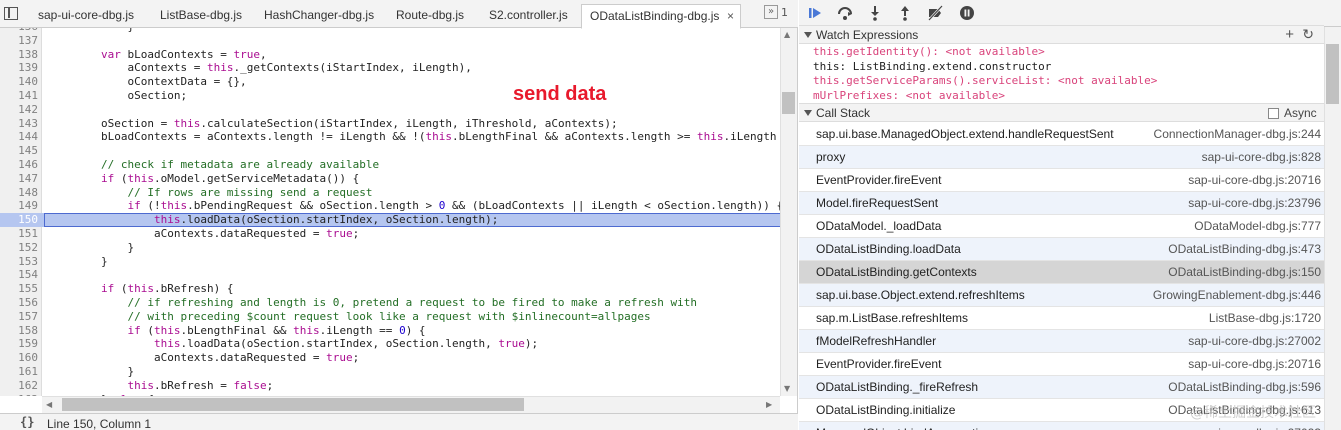  What do you see at coordinates (19, 303) in the screenshot?
I see `line-number: 156` at bounding box center [19, 303].